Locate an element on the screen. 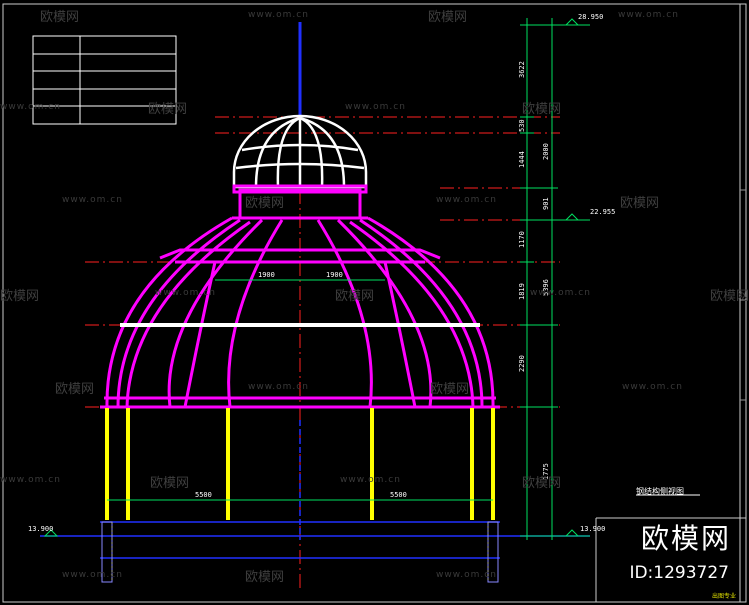 Image resolution: width=749 pixels, height=605 pixels. lantern-dome is located at coordinates (300, 151).